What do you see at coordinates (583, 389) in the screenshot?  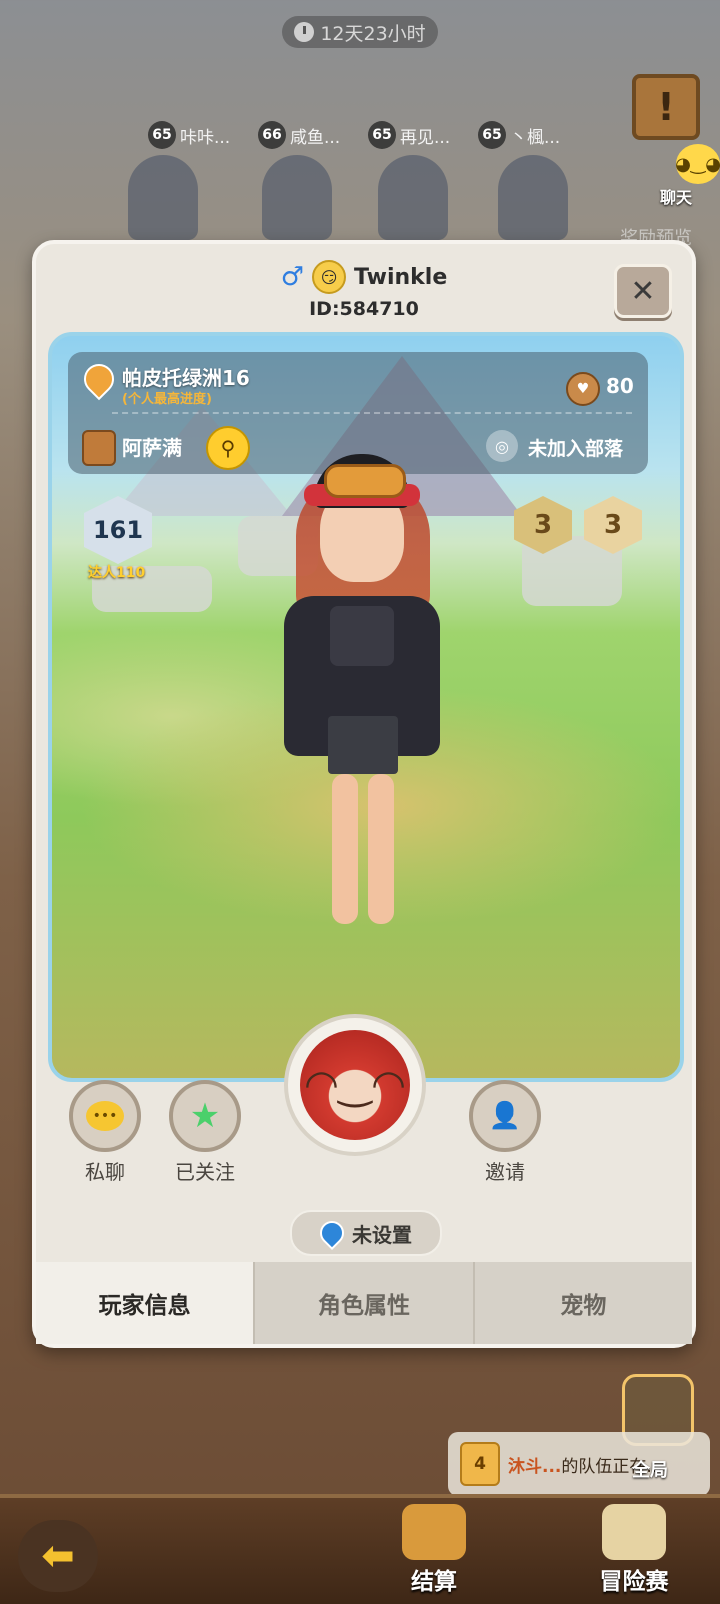 I see `fans-icon: ♥` at bounding box center [583, 389].